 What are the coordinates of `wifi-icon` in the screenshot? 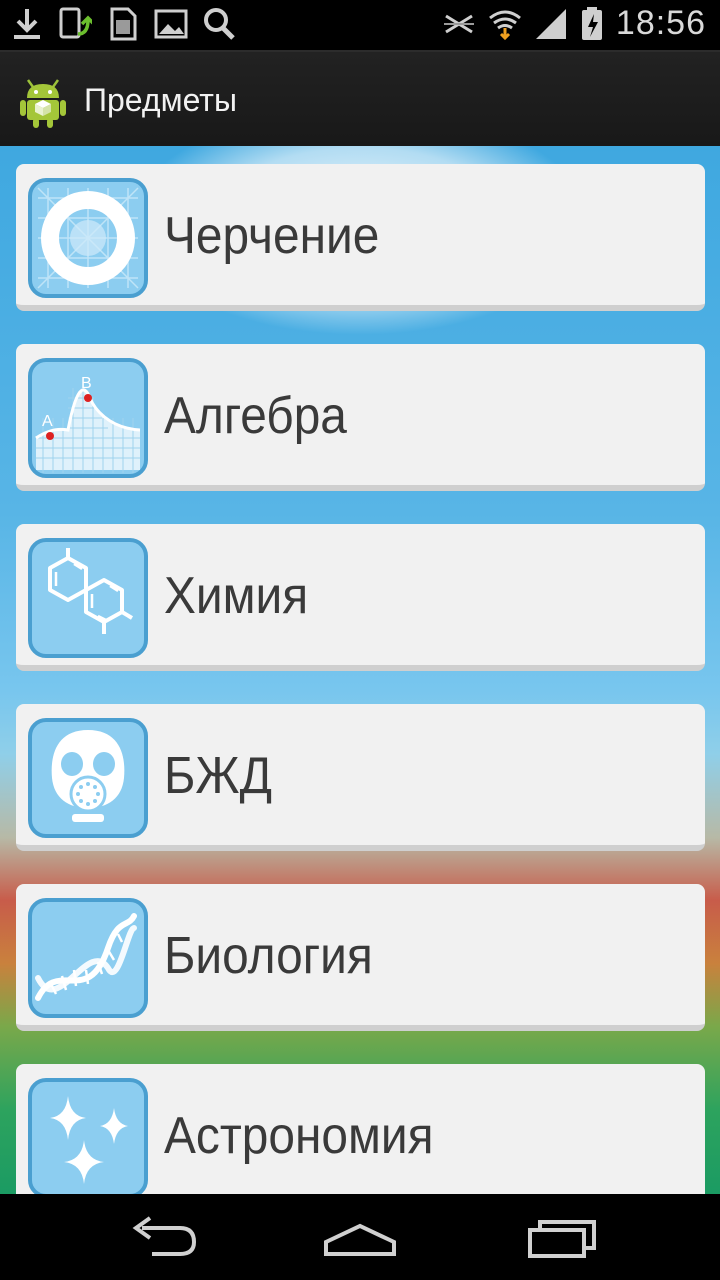 It's located at (504, 25).